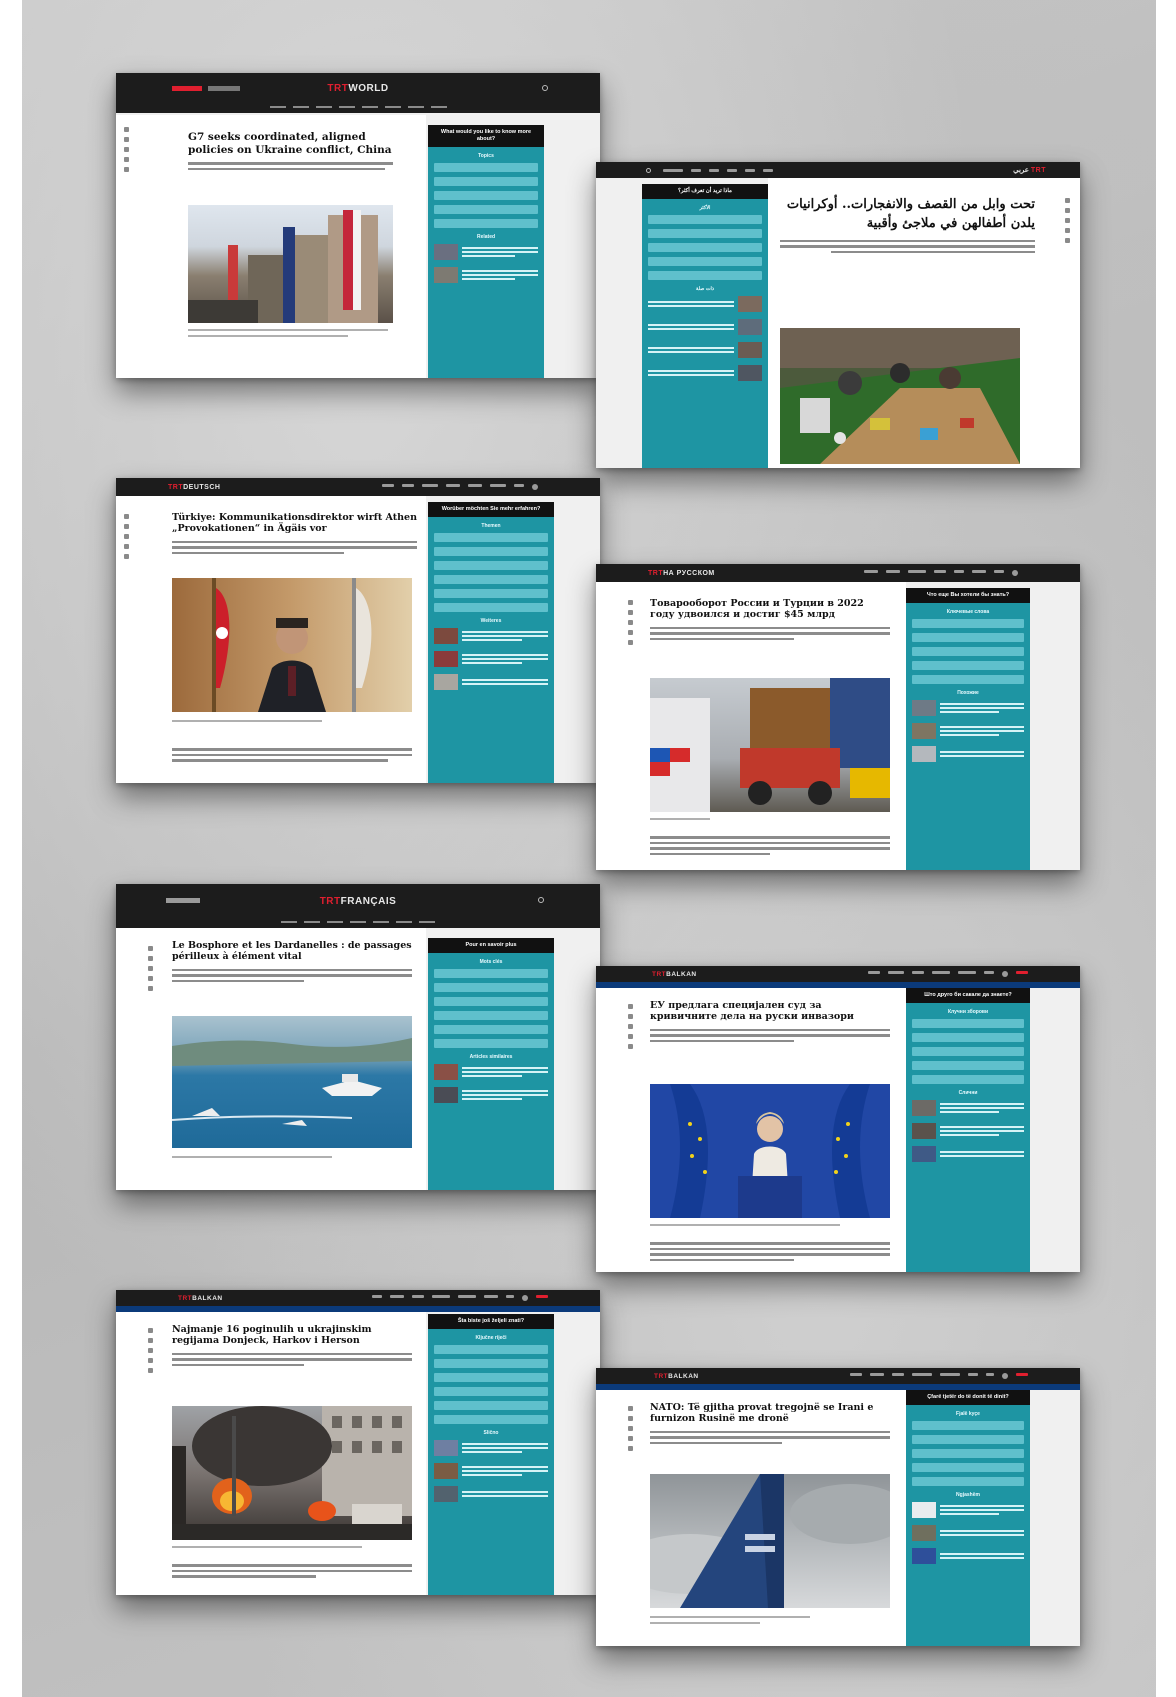 The width and height of the screenshot is (1176, 1697). Describe the element at coordinates (187, 88) in the screenshot. I see `live-badge` at that location.